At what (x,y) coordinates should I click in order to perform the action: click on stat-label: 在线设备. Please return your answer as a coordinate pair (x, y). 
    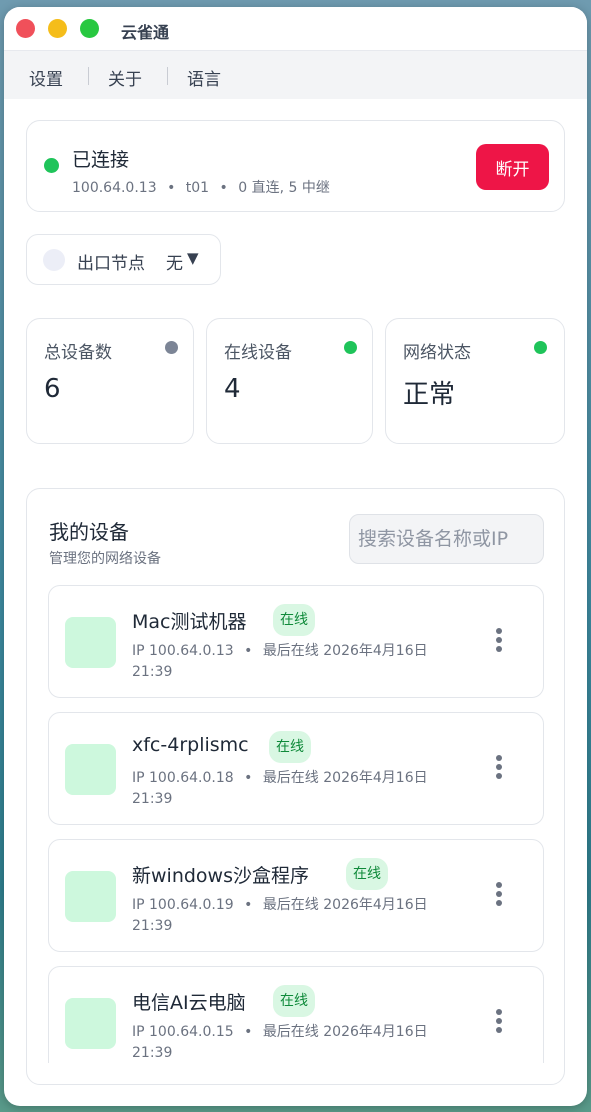
    Looking at the image, I should click on (258, 353).